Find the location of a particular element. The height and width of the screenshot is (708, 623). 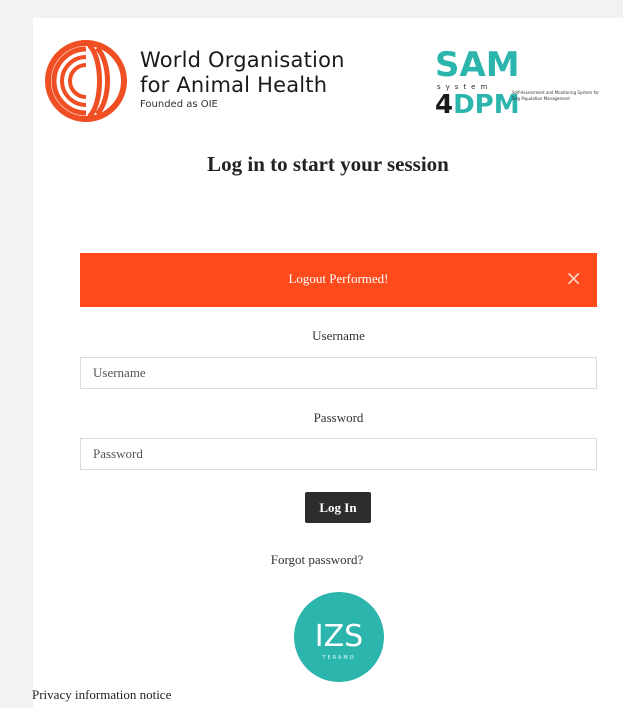

woah-logo-icon is located at coordinates (86, 81).